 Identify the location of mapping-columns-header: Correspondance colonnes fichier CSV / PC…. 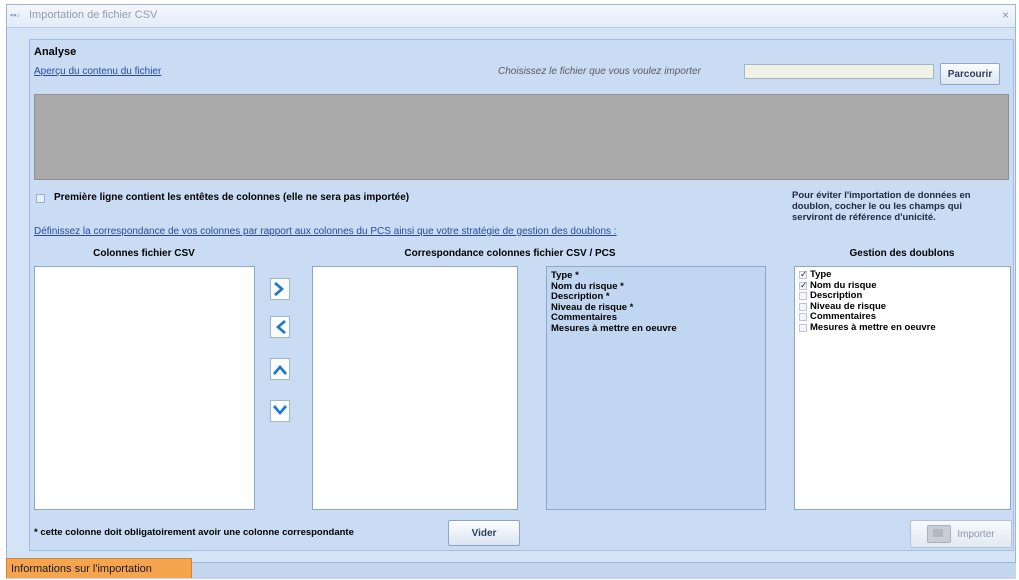
(510, 253).